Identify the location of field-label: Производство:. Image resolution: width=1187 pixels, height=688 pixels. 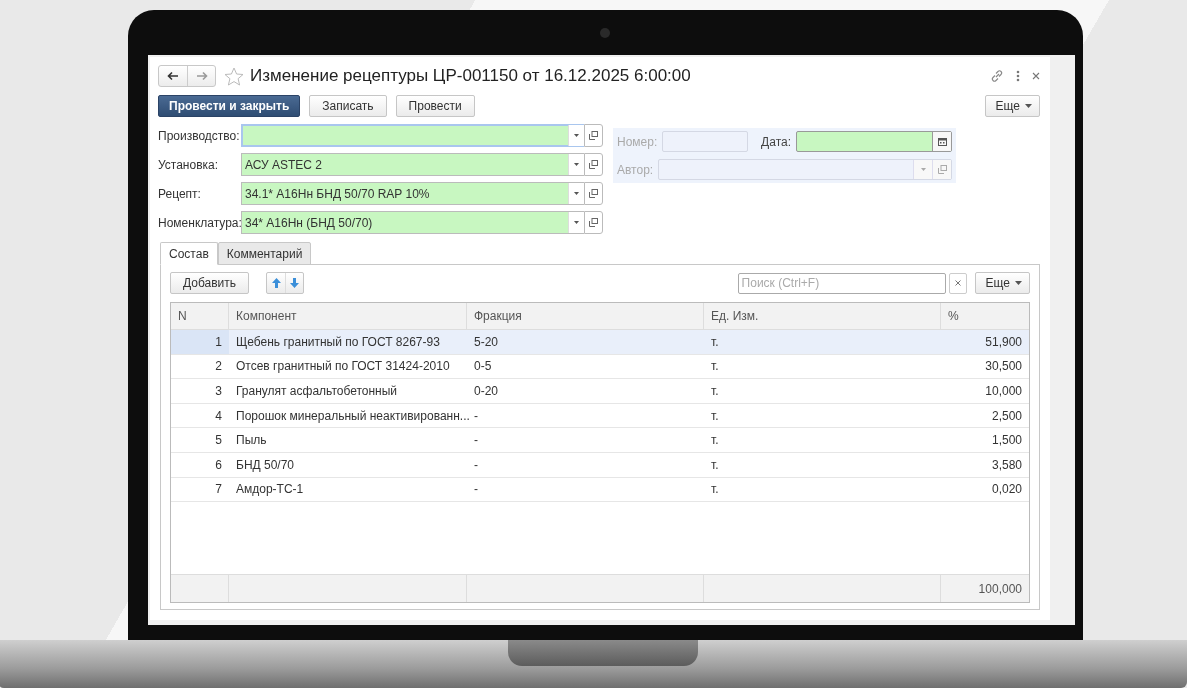
(199, 135).